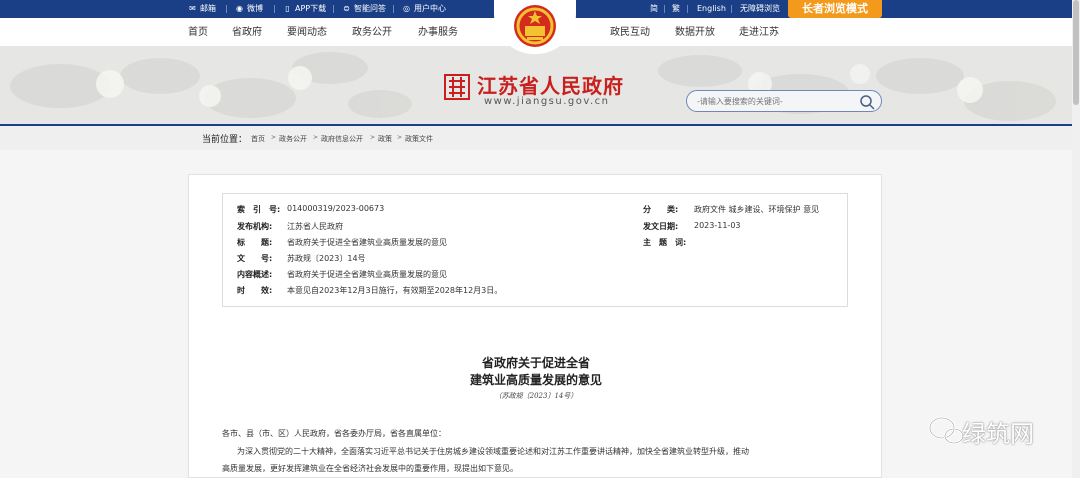 The height and width of the screenshot is (478, 1080). What do you see at coordinates (326, 258) in the screenshot?
I see `docno-value: 苏政规〔2023〕14号` at bounding box center [326, 258].